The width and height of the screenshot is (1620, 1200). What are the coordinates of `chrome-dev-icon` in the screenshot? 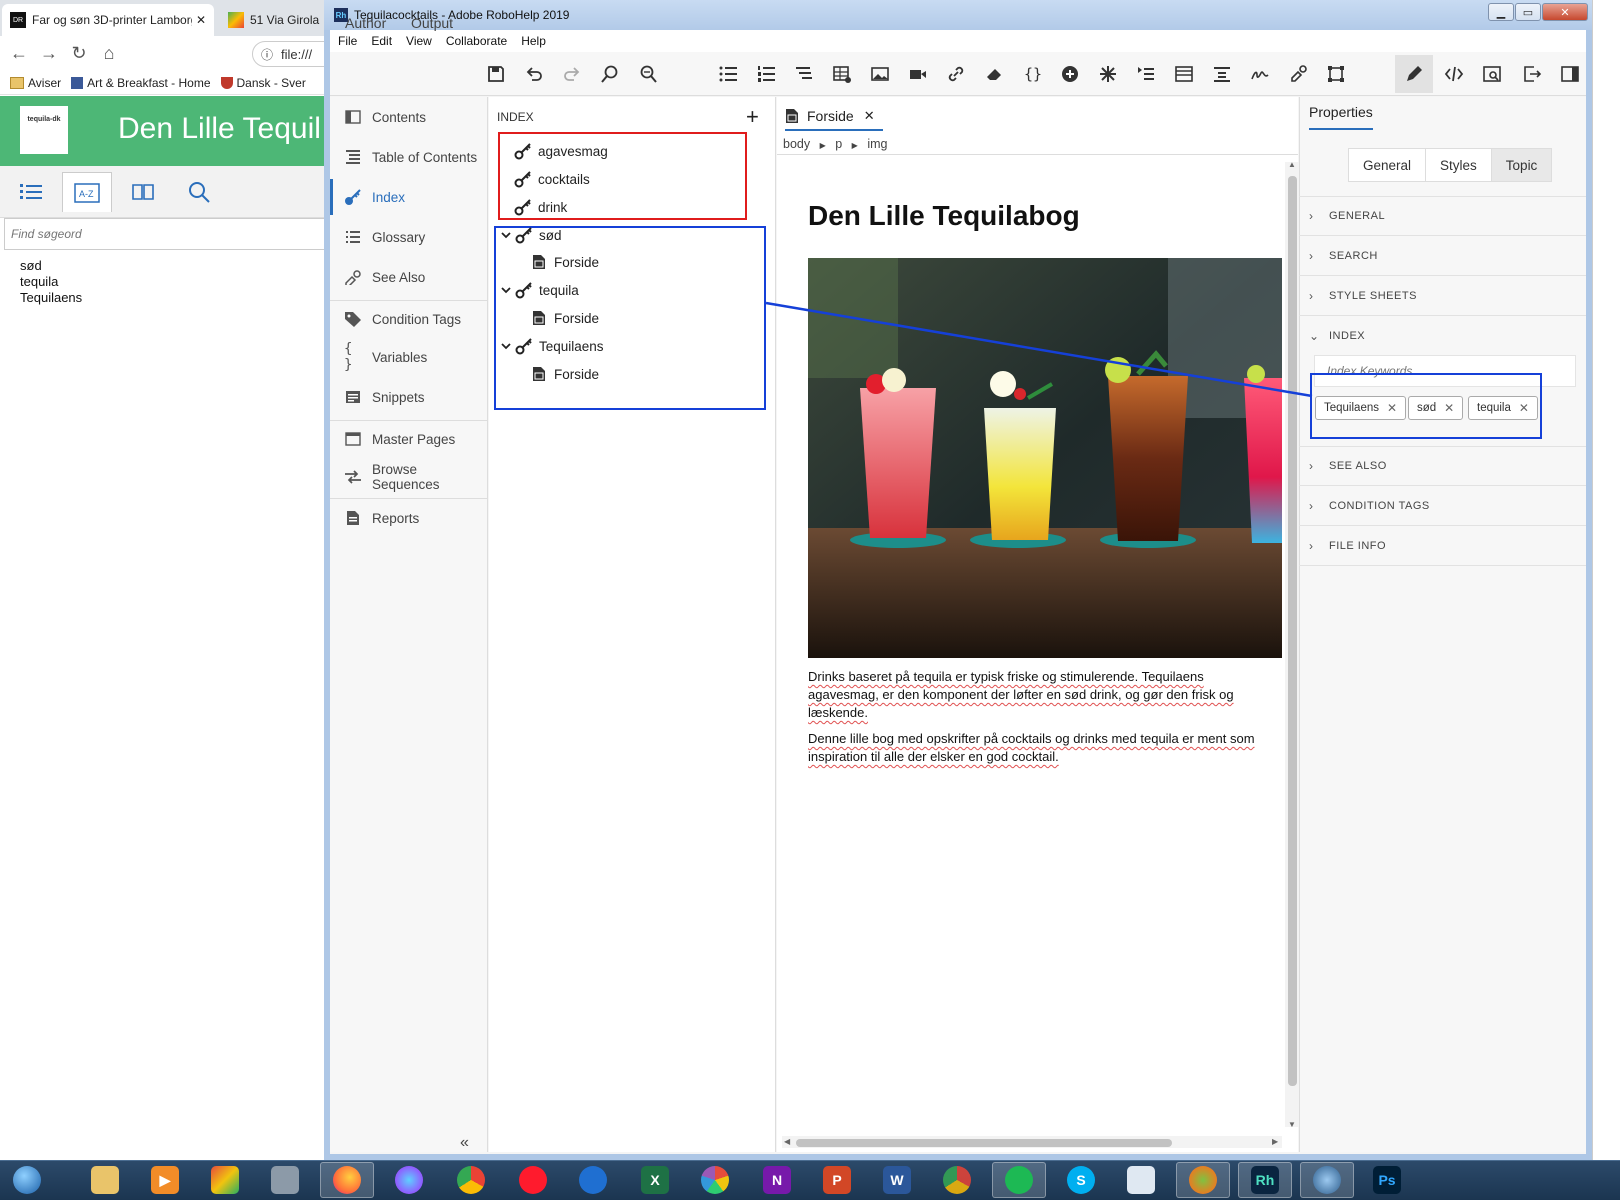 It's located at (957, 1180).